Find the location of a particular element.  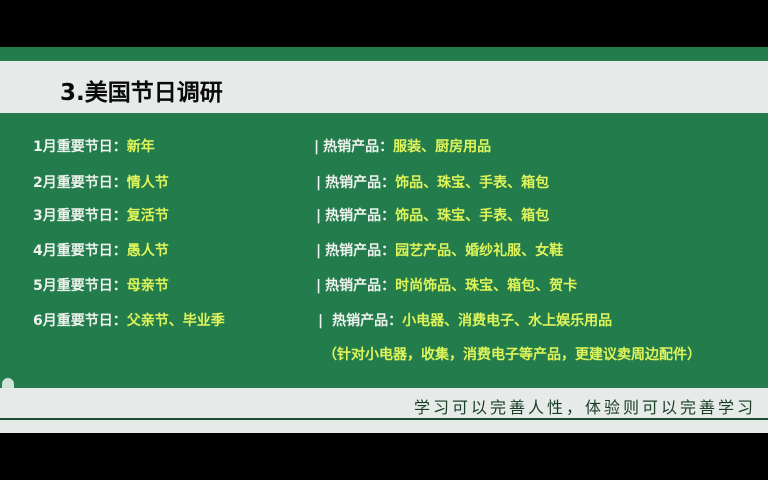

holiday: 情人节 is located at coordinates (147, 183).